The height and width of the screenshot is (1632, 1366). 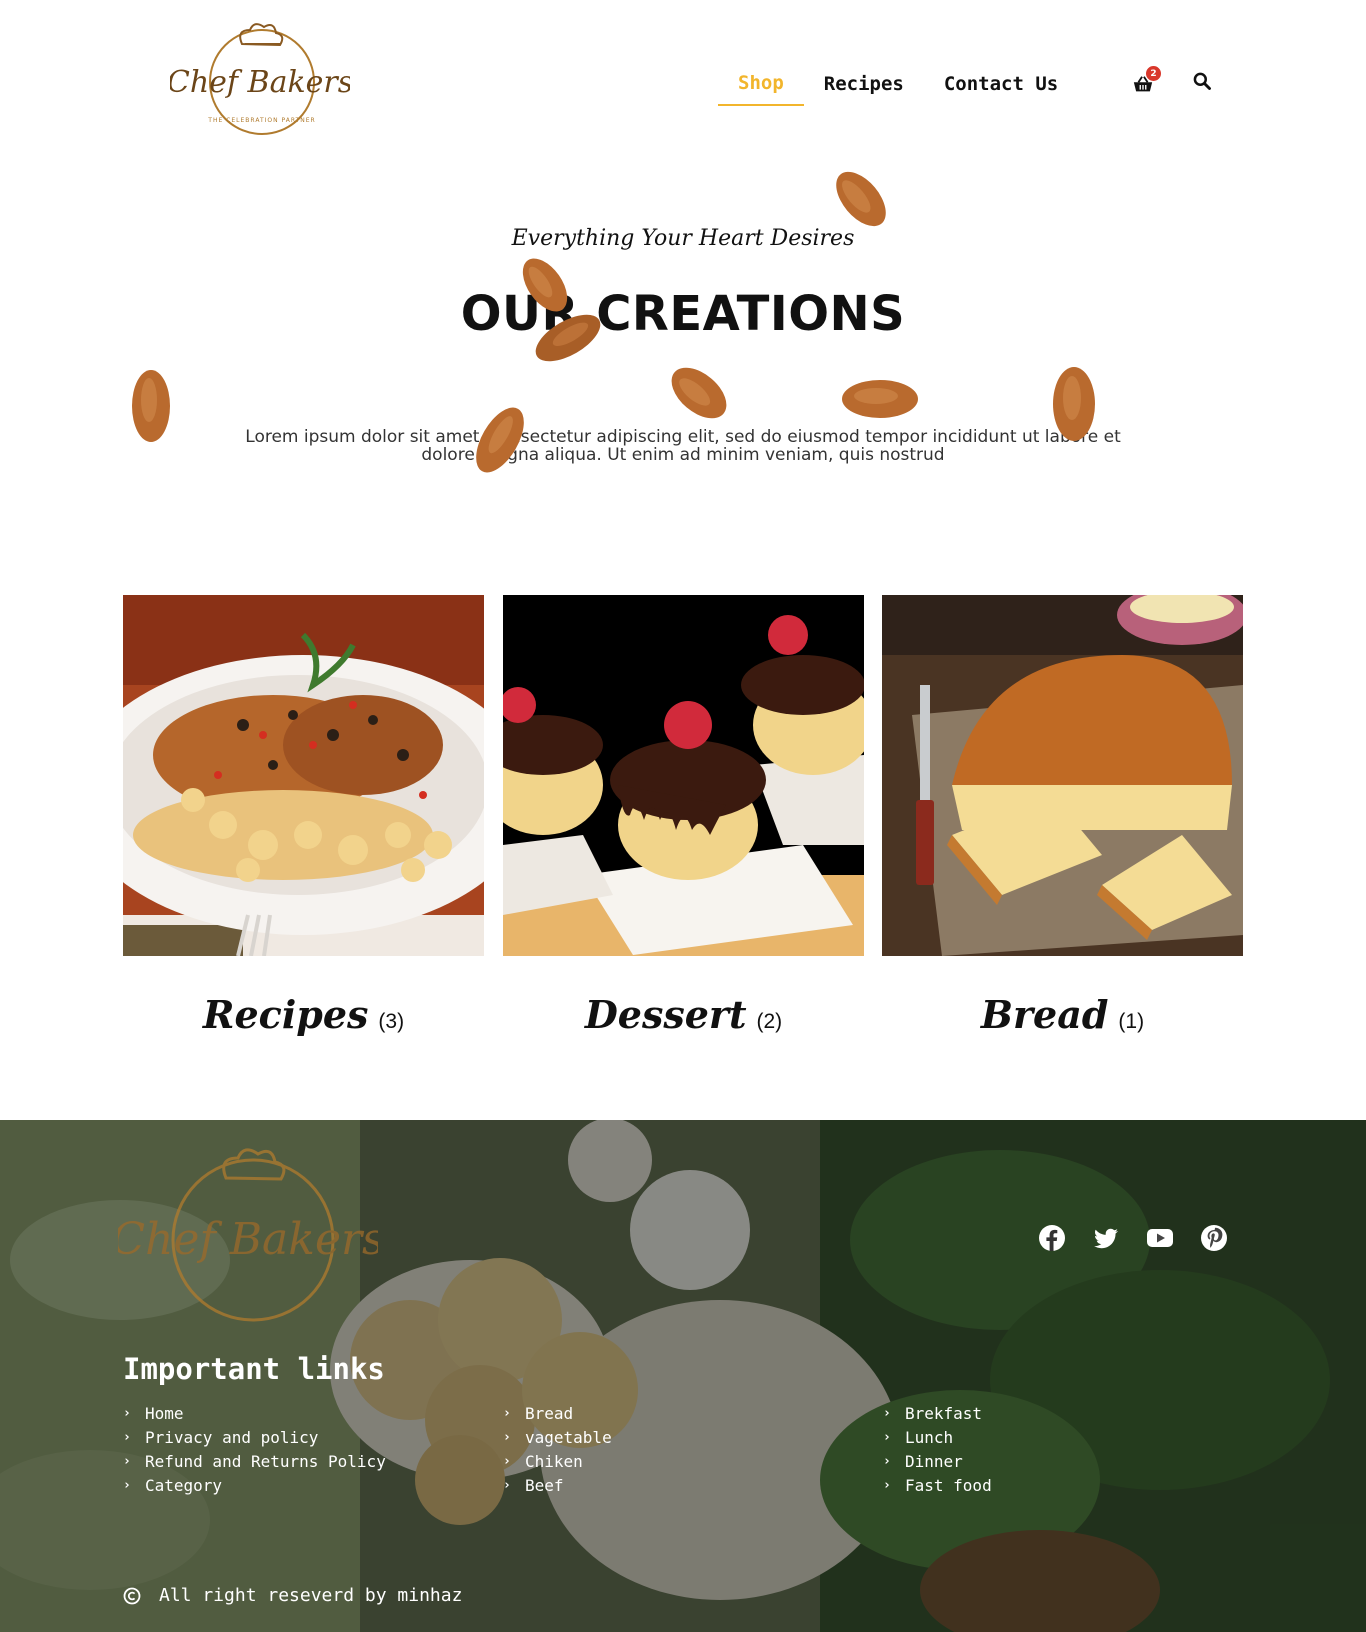 I want to click on footer-link-vegetable: › vagetable, so click(x=557, y=1438).